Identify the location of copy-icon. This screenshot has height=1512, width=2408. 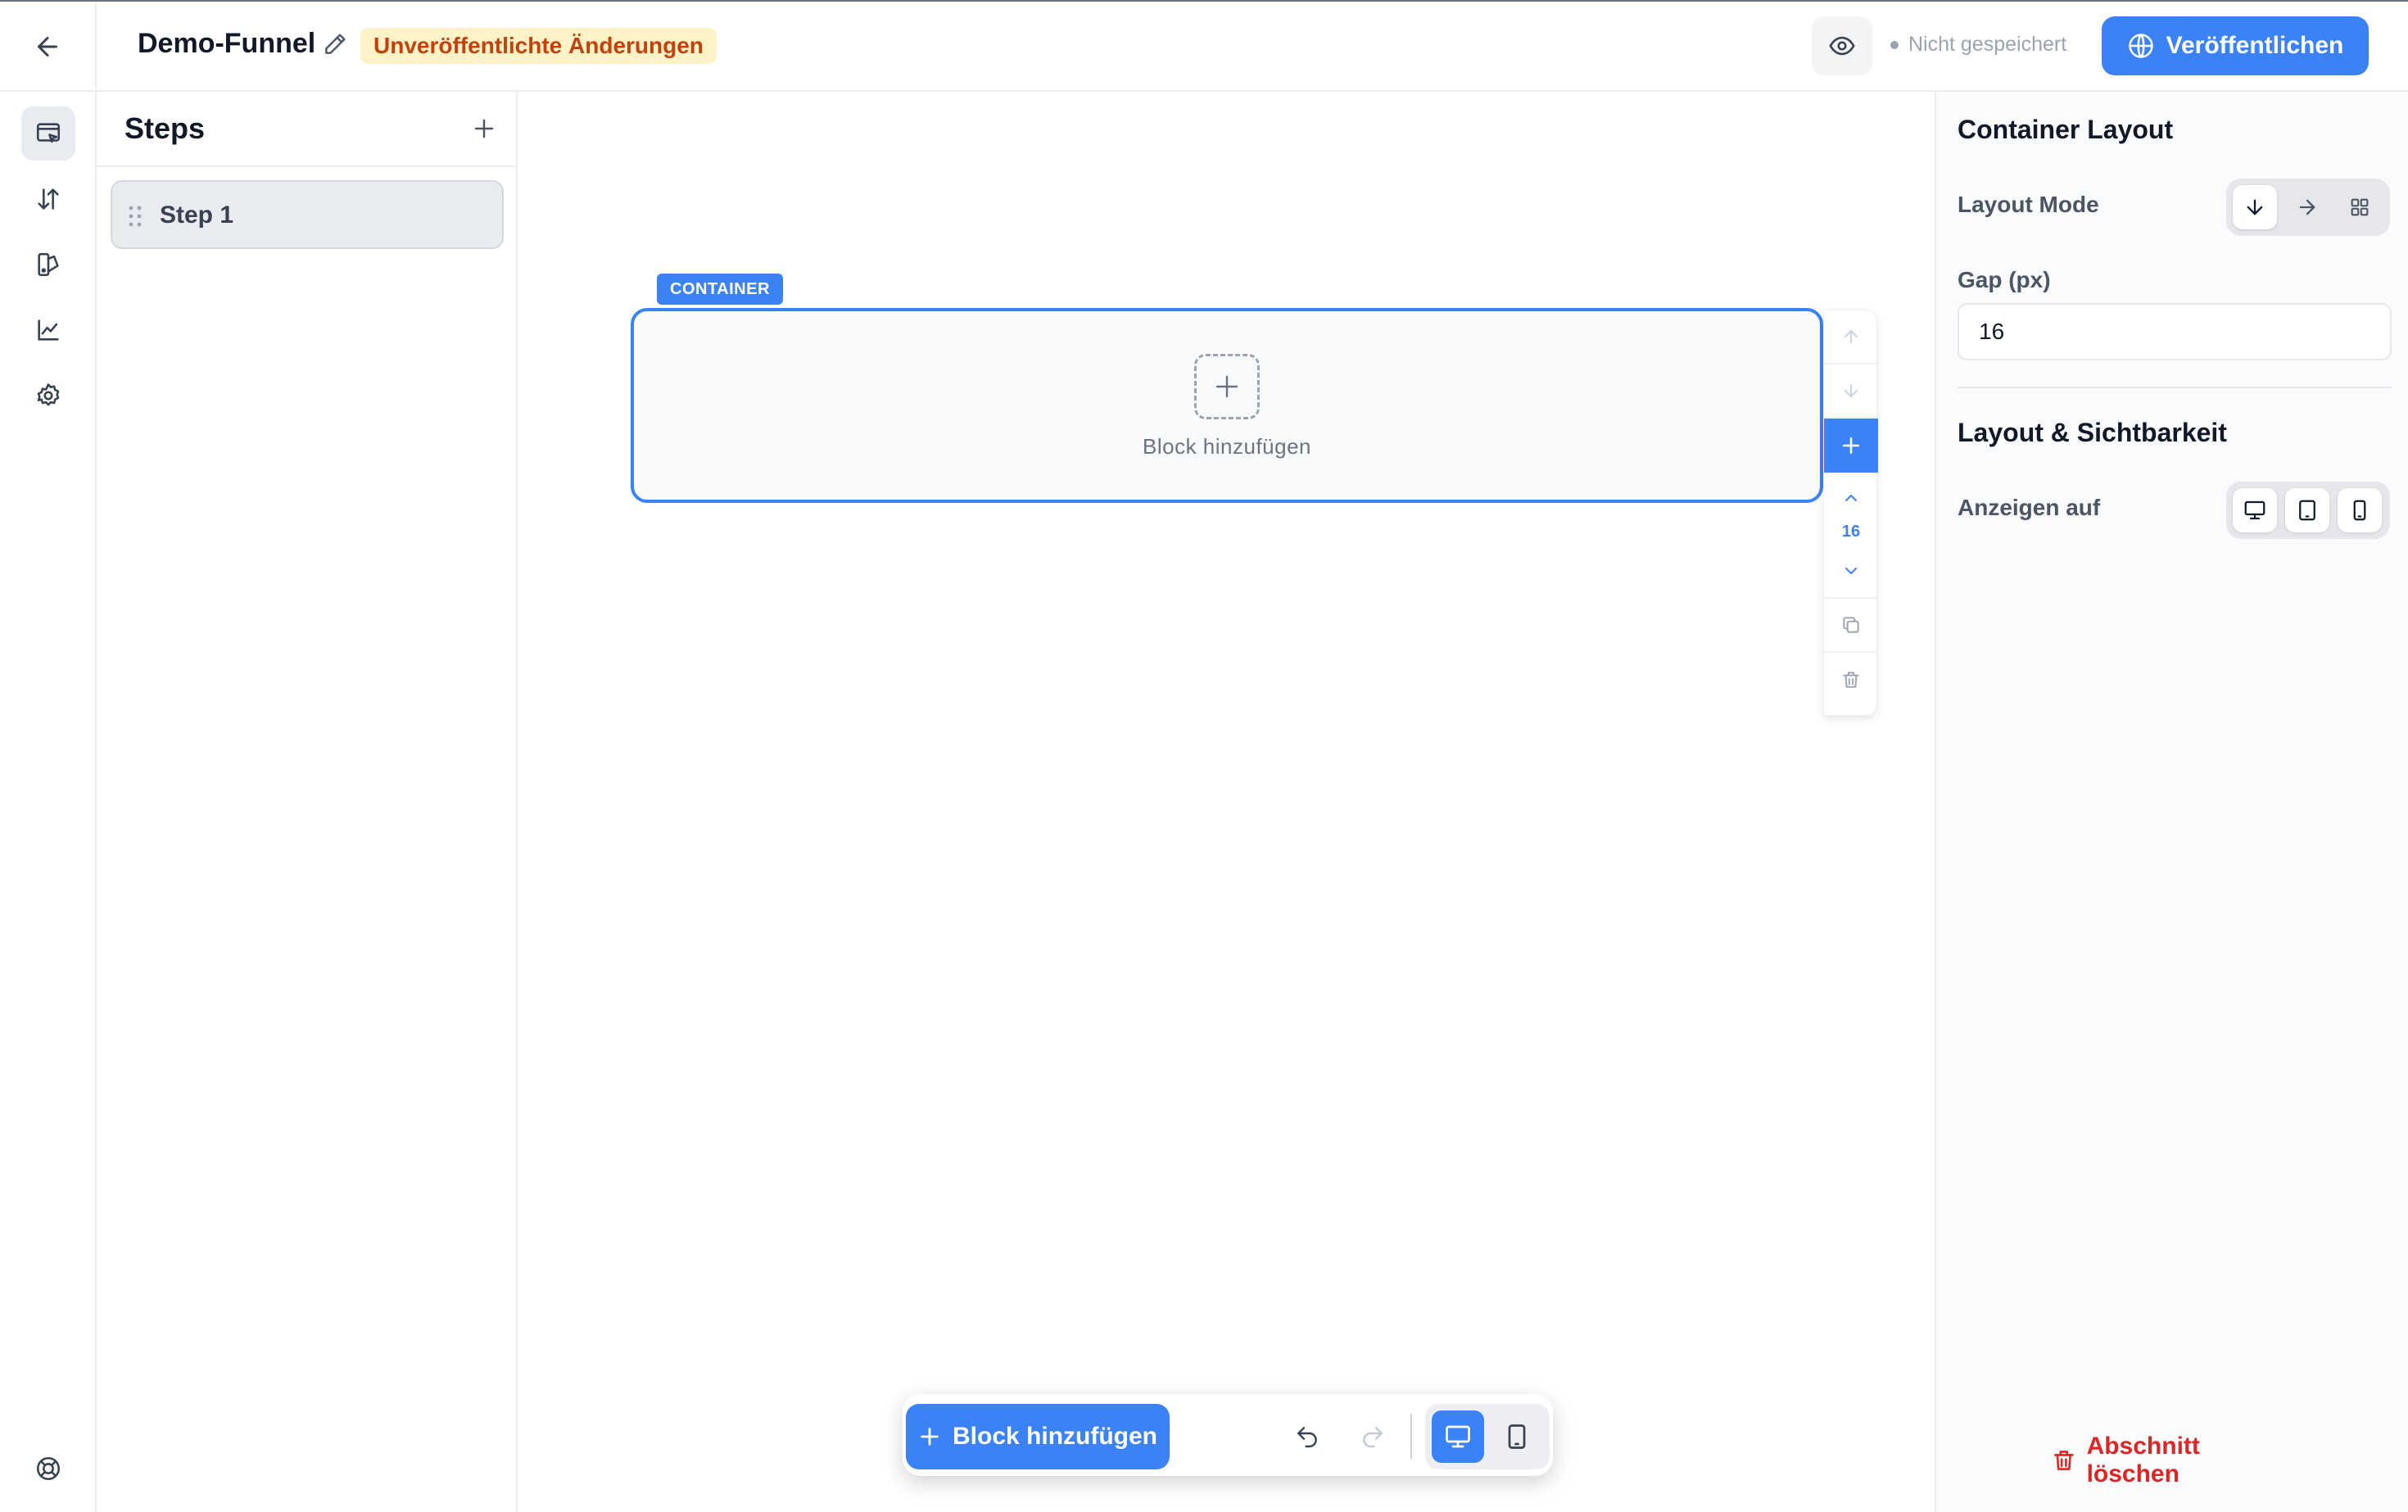
(1851, 625).